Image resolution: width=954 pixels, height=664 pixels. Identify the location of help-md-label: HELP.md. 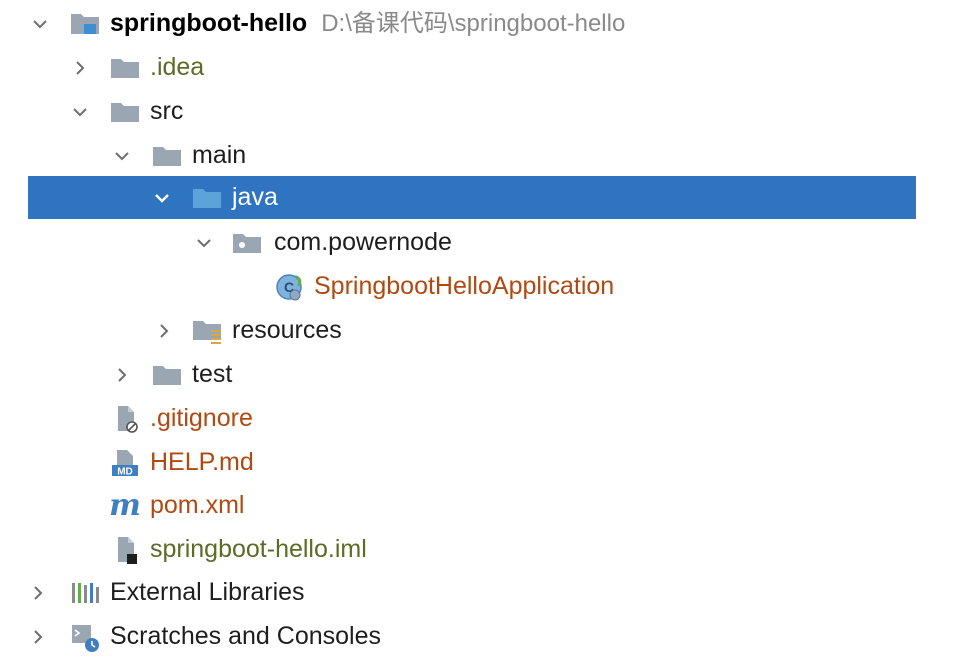
(202, 462).